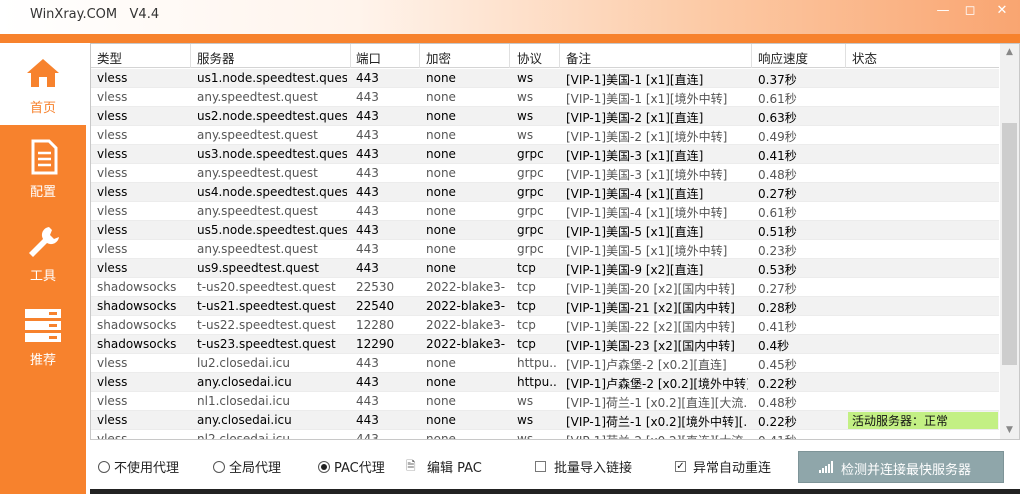  Describe the element at coordinates (43, 336) in the screenshot. I see `sidebar-item-recommend: 推荐` at that location.